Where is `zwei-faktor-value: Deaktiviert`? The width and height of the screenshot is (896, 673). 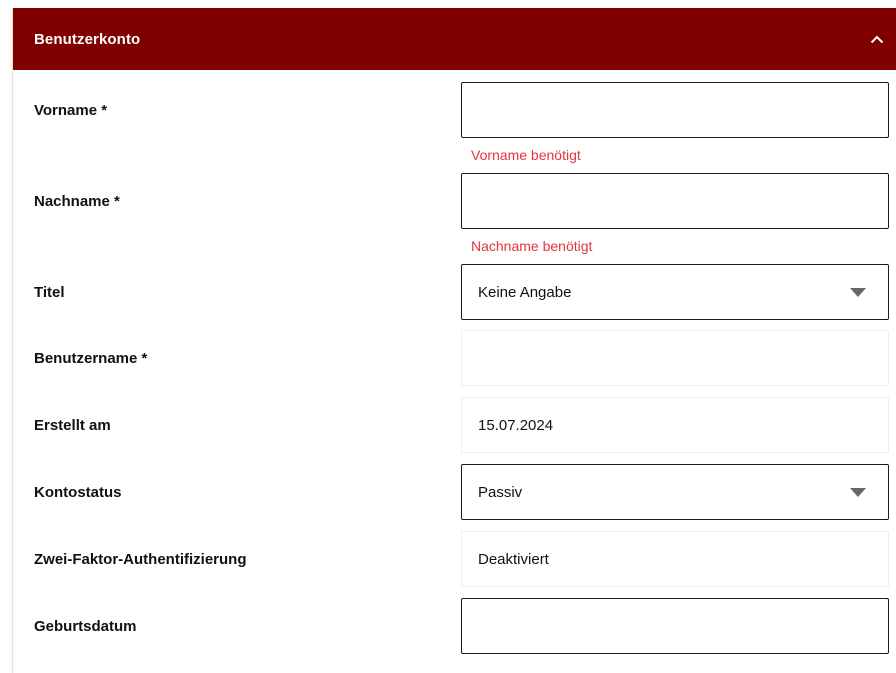
zwei-faktor-value: Deaktiviert is located at coordinates (675, 559).